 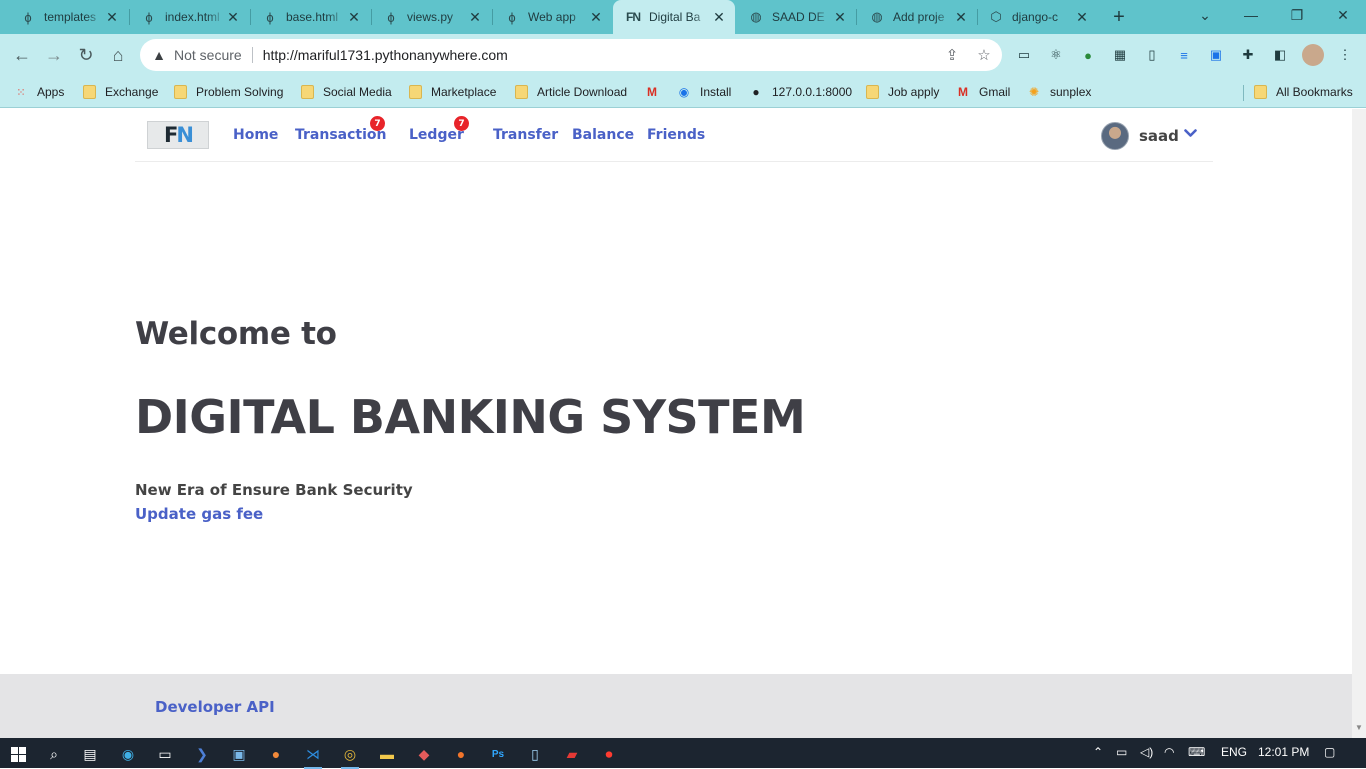 I want to click on tab-search-chevron-icon: ⌄, so click(x=1205, y=15).